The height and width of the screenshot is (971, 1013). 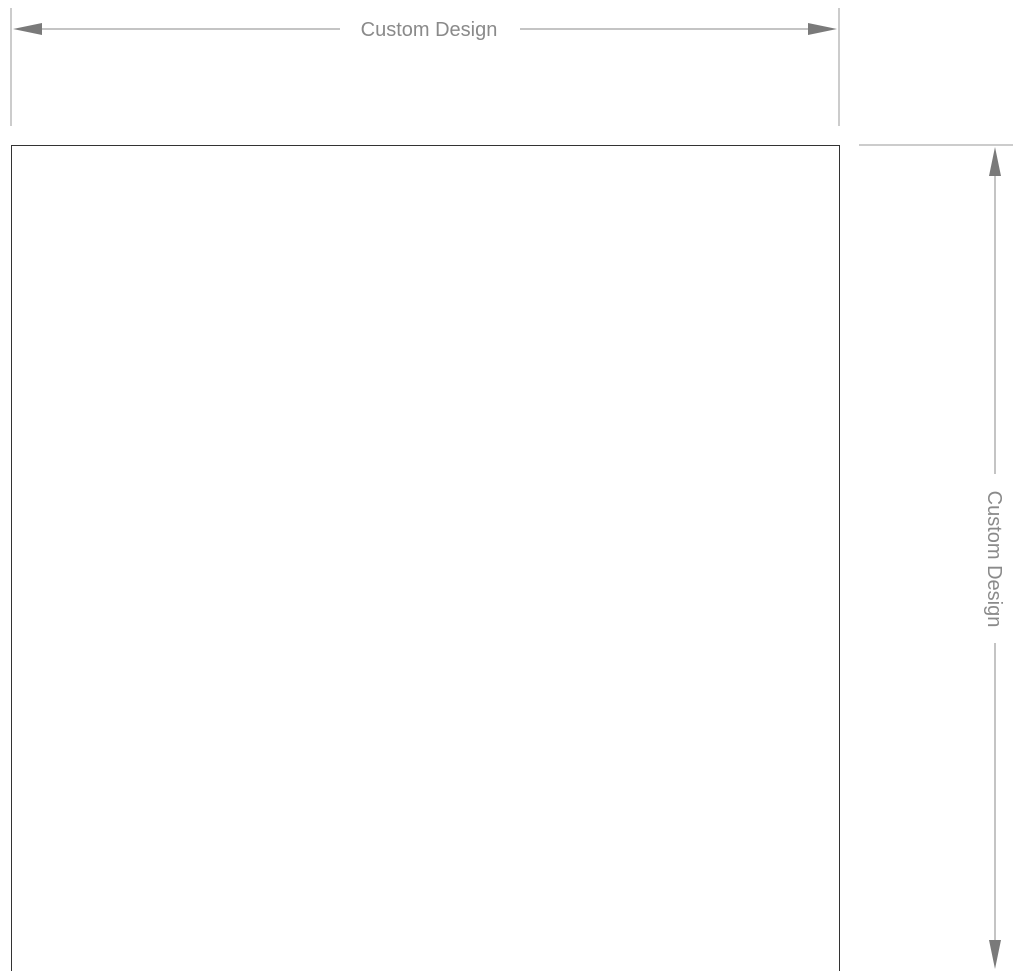 I want to click on height-dimension: Custom Design, so click(x=936, y=556).